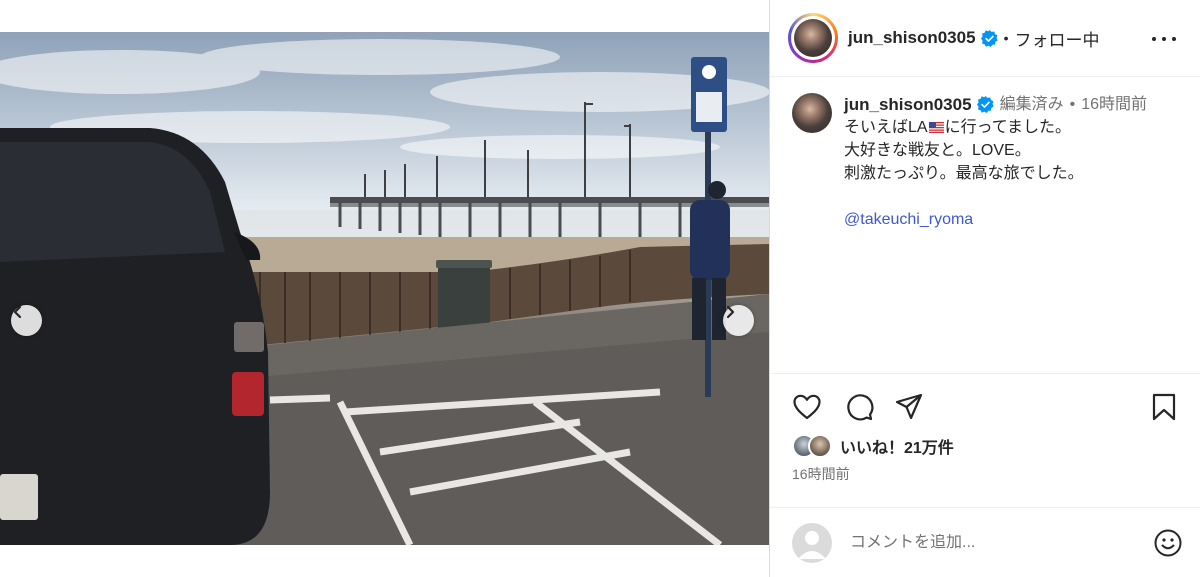 The image size is (1200, 577). I want to click on more-horizontal-icon, so click(1154, 39).